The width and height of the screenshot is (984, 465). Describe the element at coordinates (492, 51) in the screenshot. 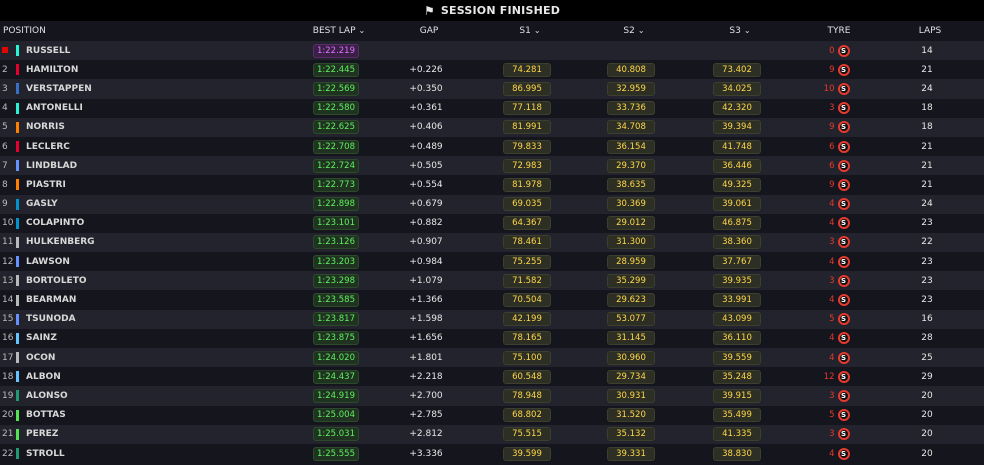

I see `table-row: RUSSELL 1:22.219 0 S 14` at that location.